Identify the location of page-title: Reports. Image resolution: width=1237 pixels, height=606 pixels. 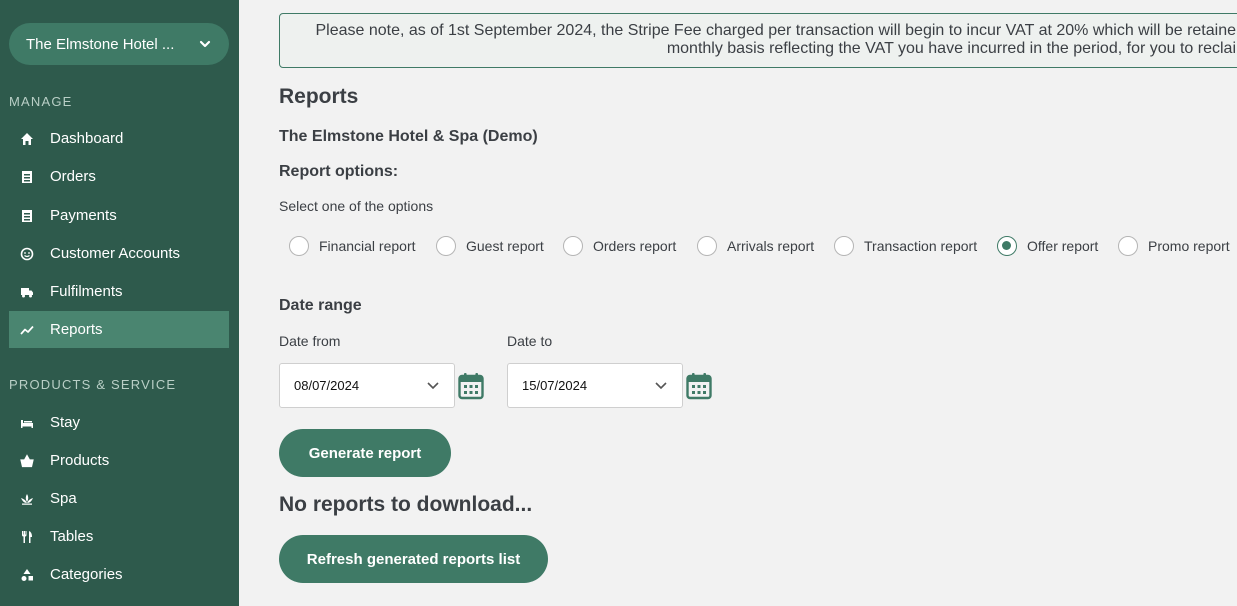
(319, 96).